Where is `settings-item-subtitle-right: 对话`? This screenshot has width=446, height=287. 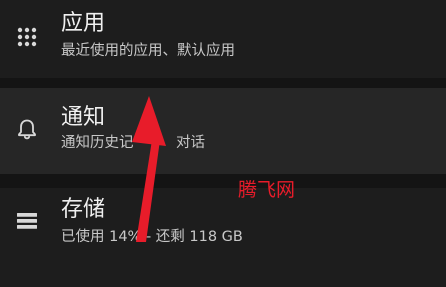 settings-item-subtitle-right: 对话 is located at coordinates (190, 143).